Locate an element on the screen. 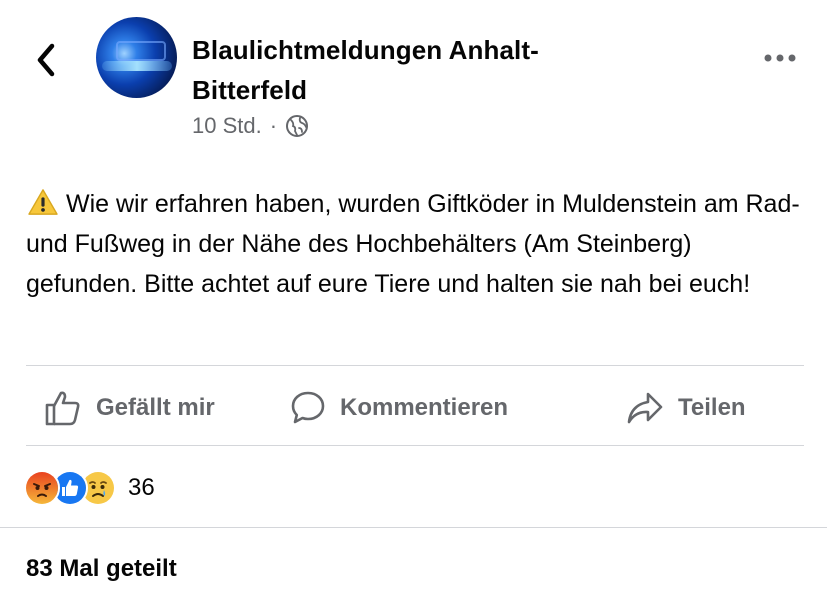 The width and height of the screenshot is (827, 613). share-icon is located at coordinates (645, 408).